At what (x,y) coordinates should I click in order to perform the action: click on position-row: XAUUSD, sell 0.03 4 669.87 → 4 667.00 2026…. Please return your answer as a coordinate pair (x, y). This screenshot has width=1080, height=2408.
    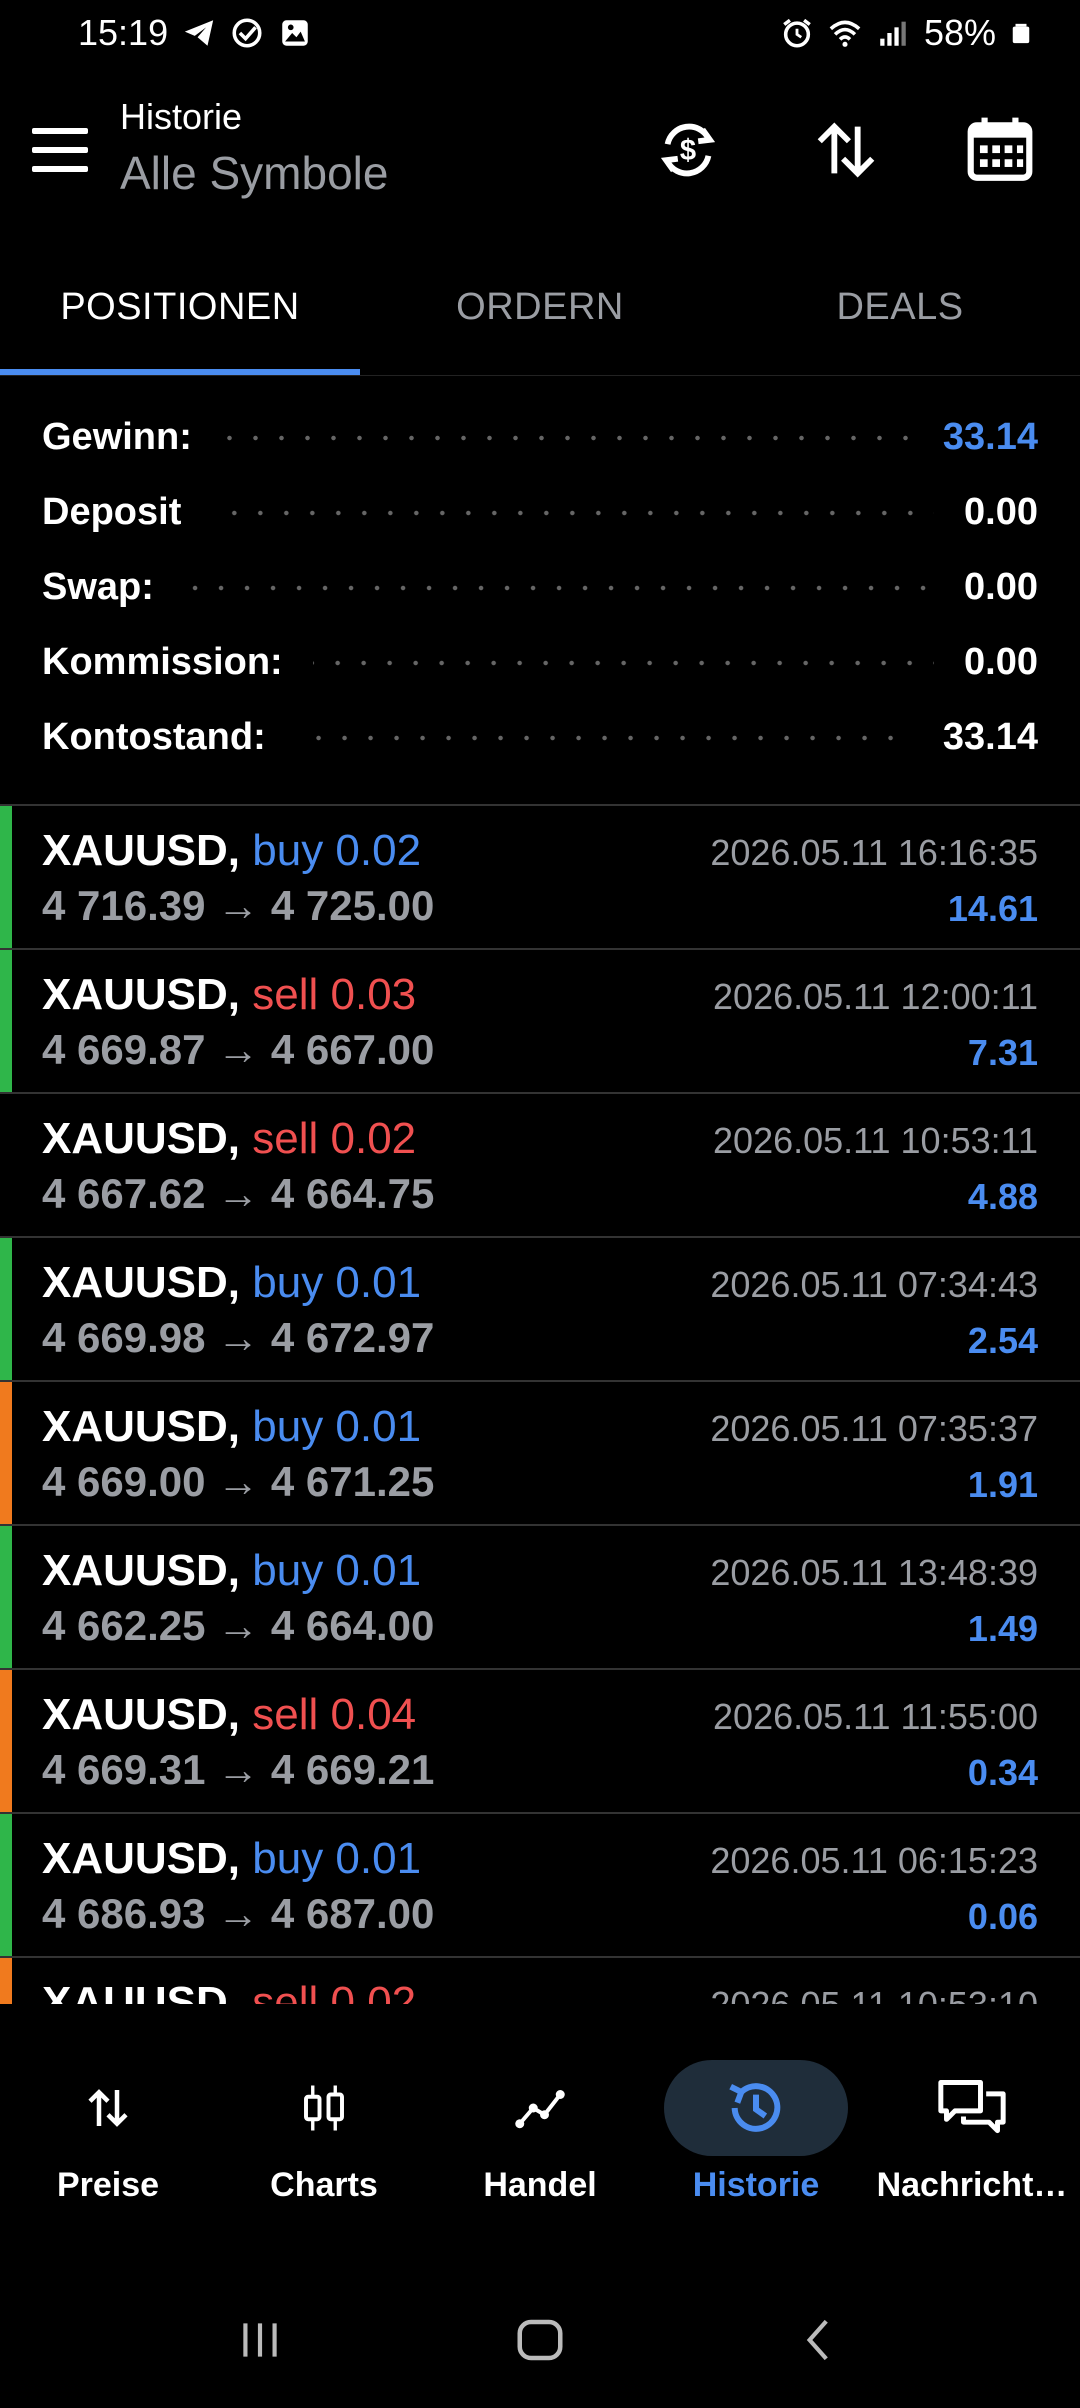
    Looking at the image, I should click on (540, 1022).